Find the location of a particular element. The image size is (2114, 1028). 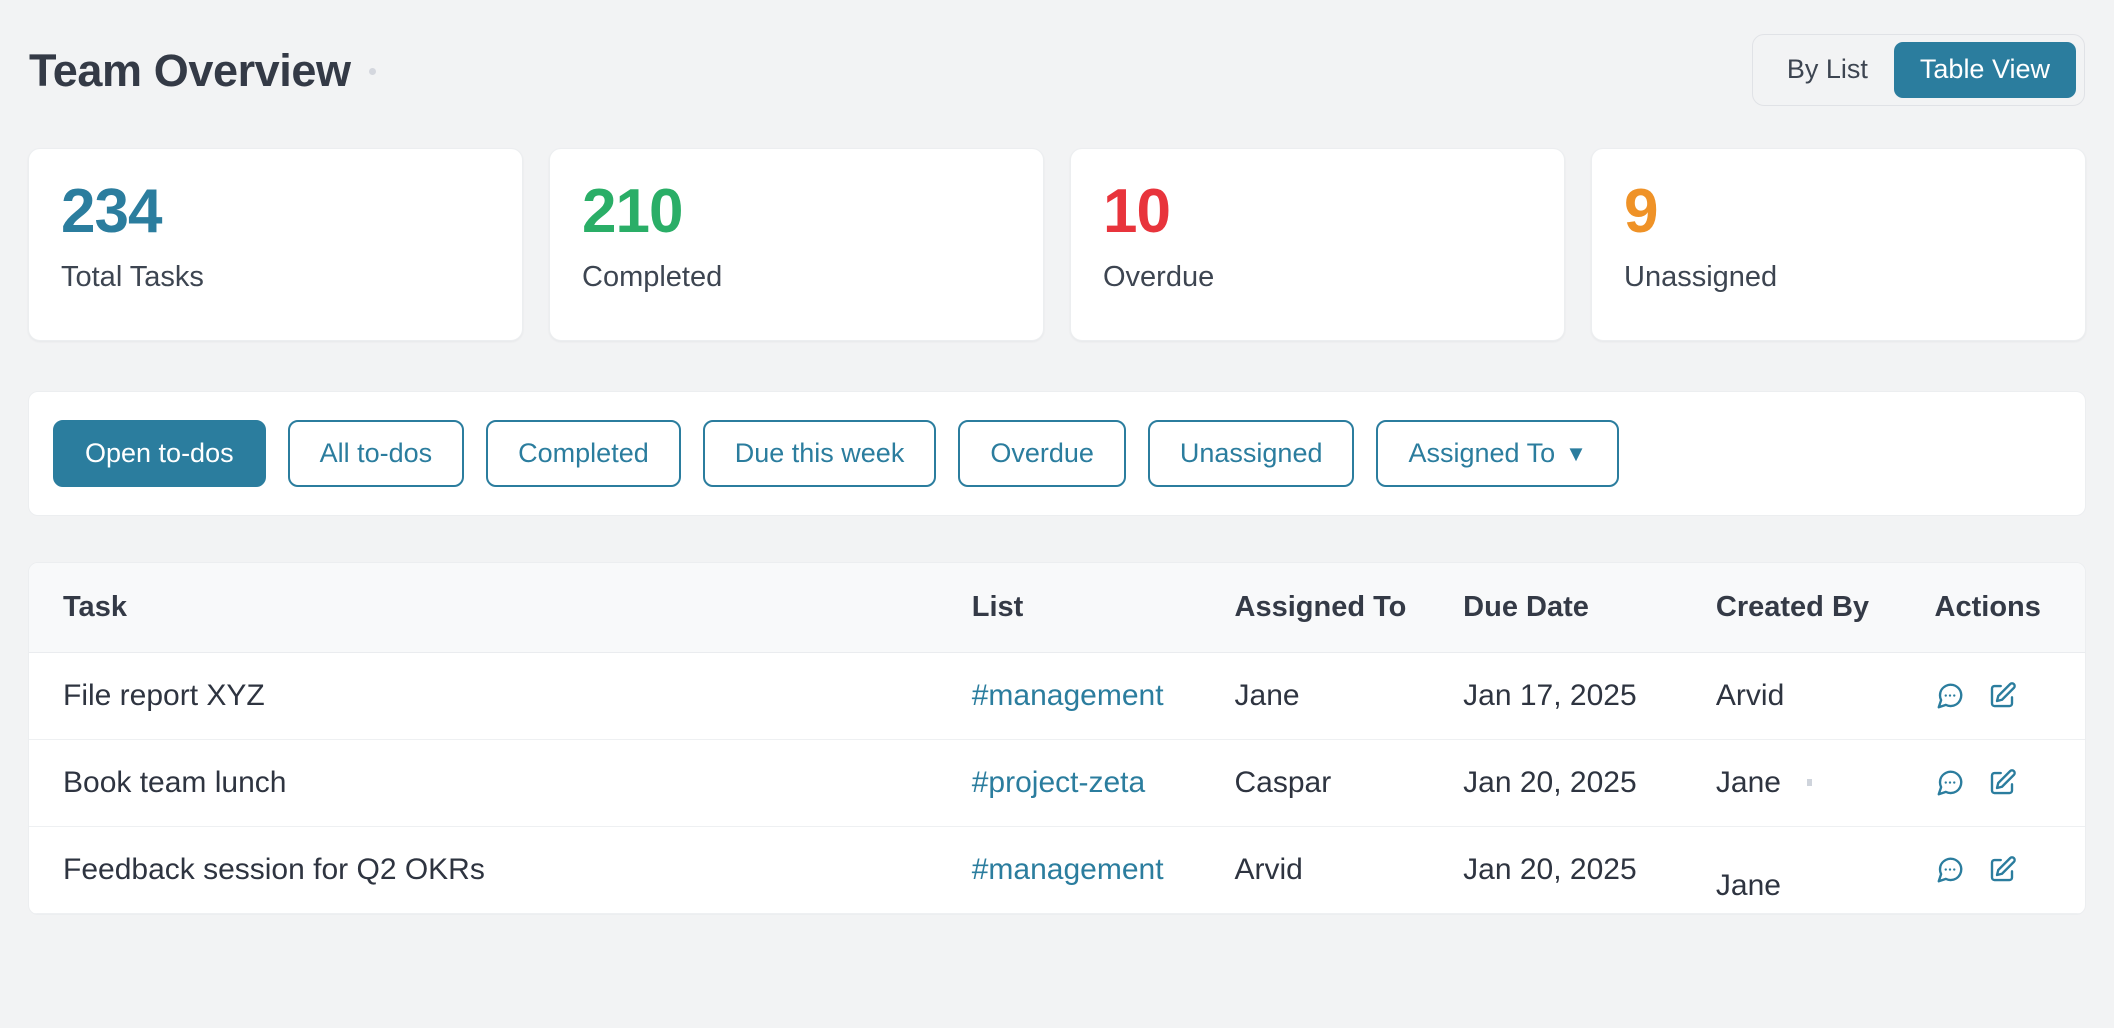

cell-list: #project-zeta is located at coordinates (1103, 783).